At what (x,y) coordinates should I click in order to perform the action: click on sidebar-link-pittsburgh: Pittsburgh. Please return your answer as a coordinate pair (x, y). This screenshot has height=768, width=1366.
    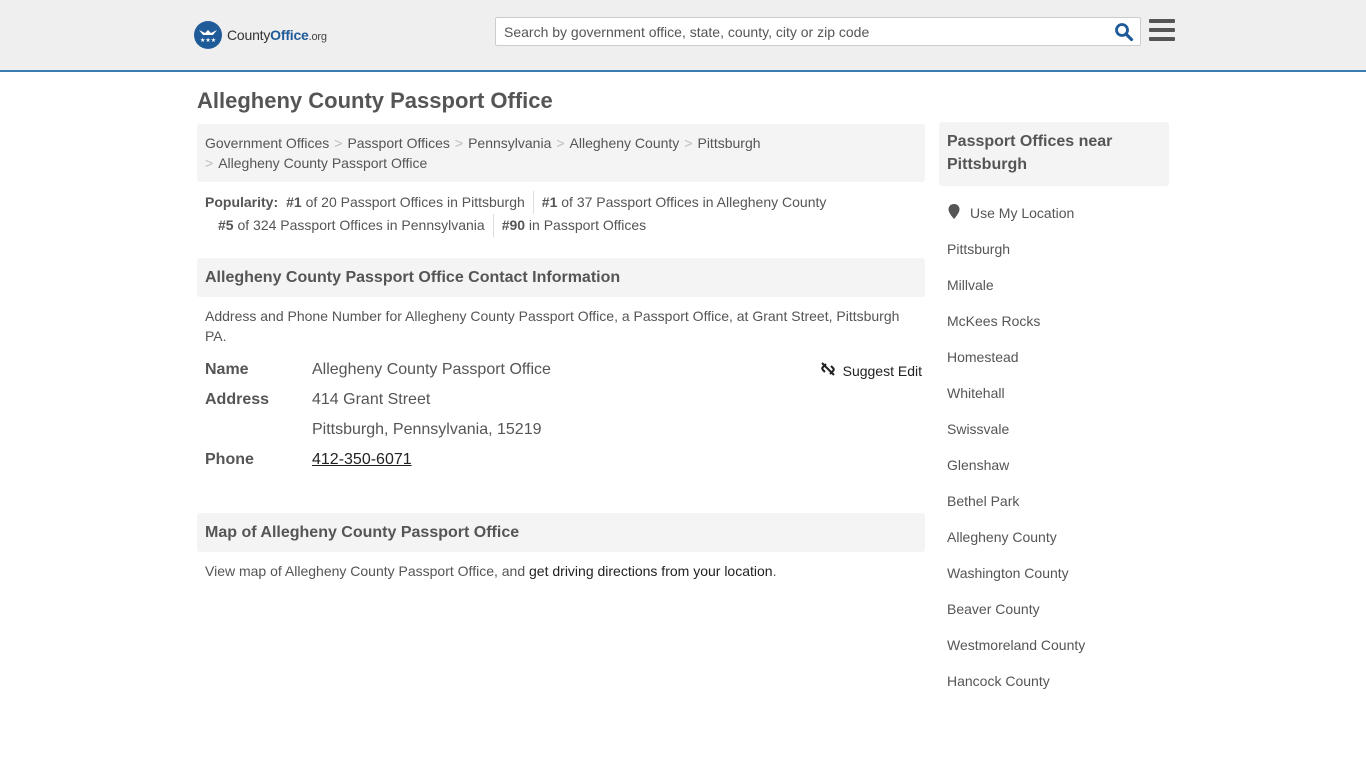
    Looking at the image, I should click on (978, 249).